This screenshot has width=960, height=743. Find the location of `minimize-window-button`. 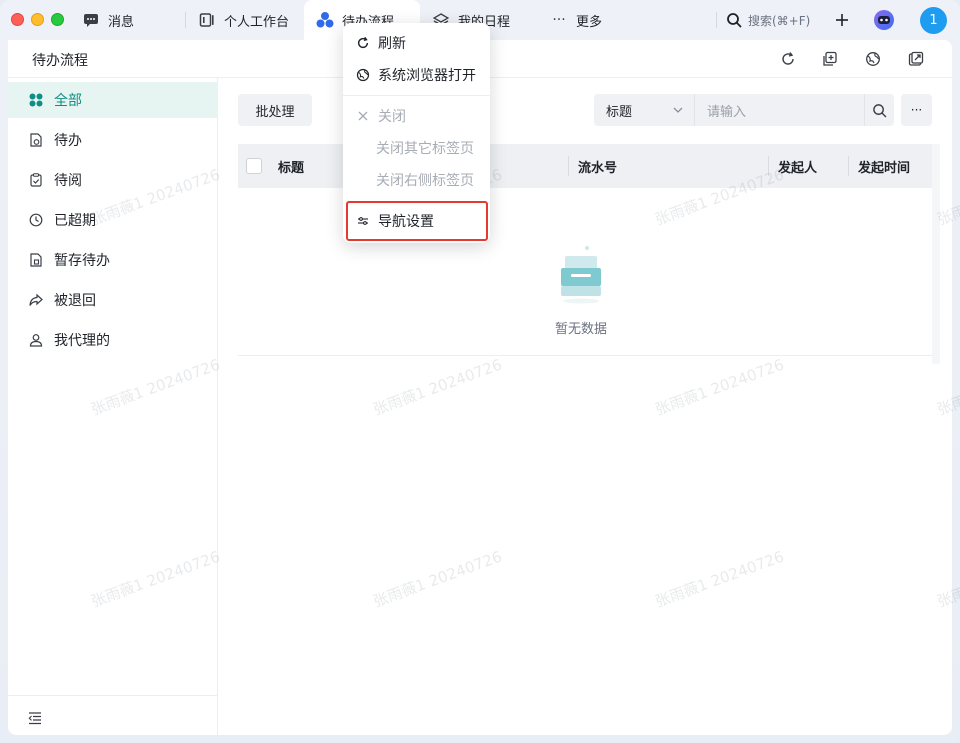

minimize-window-button is located at coordinates (37, 19).